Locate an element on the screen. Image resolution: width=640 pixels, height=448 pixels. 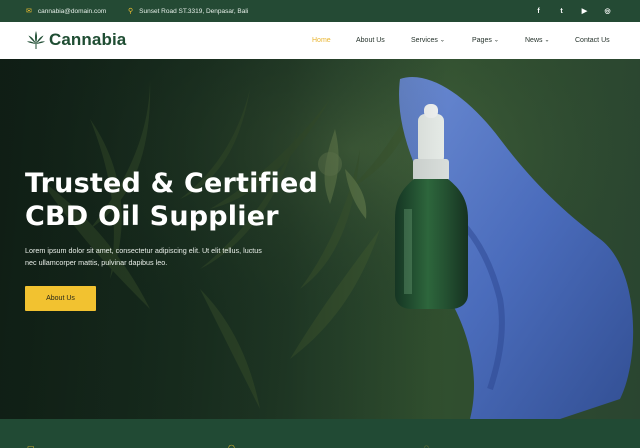
hero-title-line1: Trusted & Certified is located at coordinates (171, 183).